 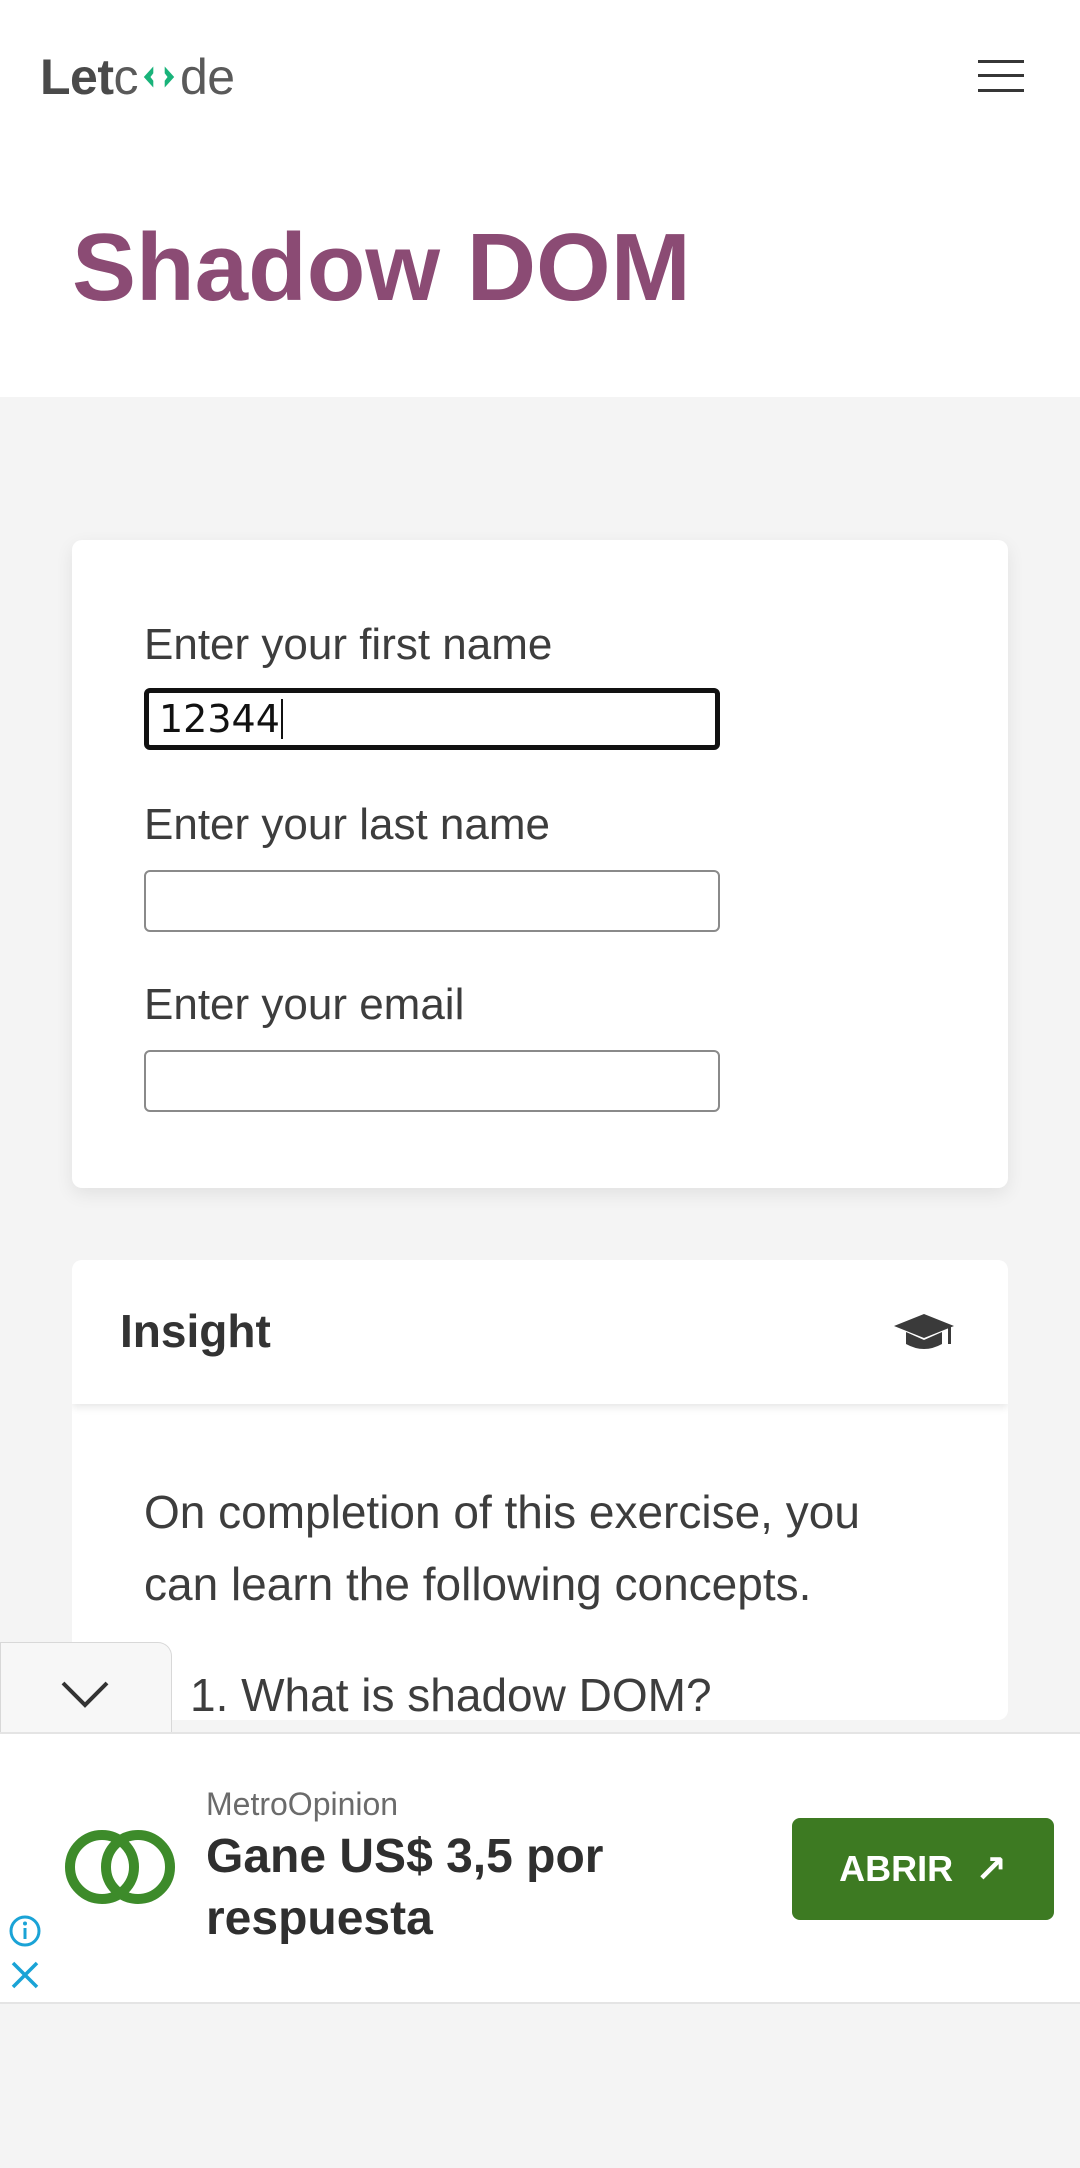 What do you see at coordinates (540, 1332) in the screenshot?
I see `insight-header: Insight` at bounding box center [540, 1332].